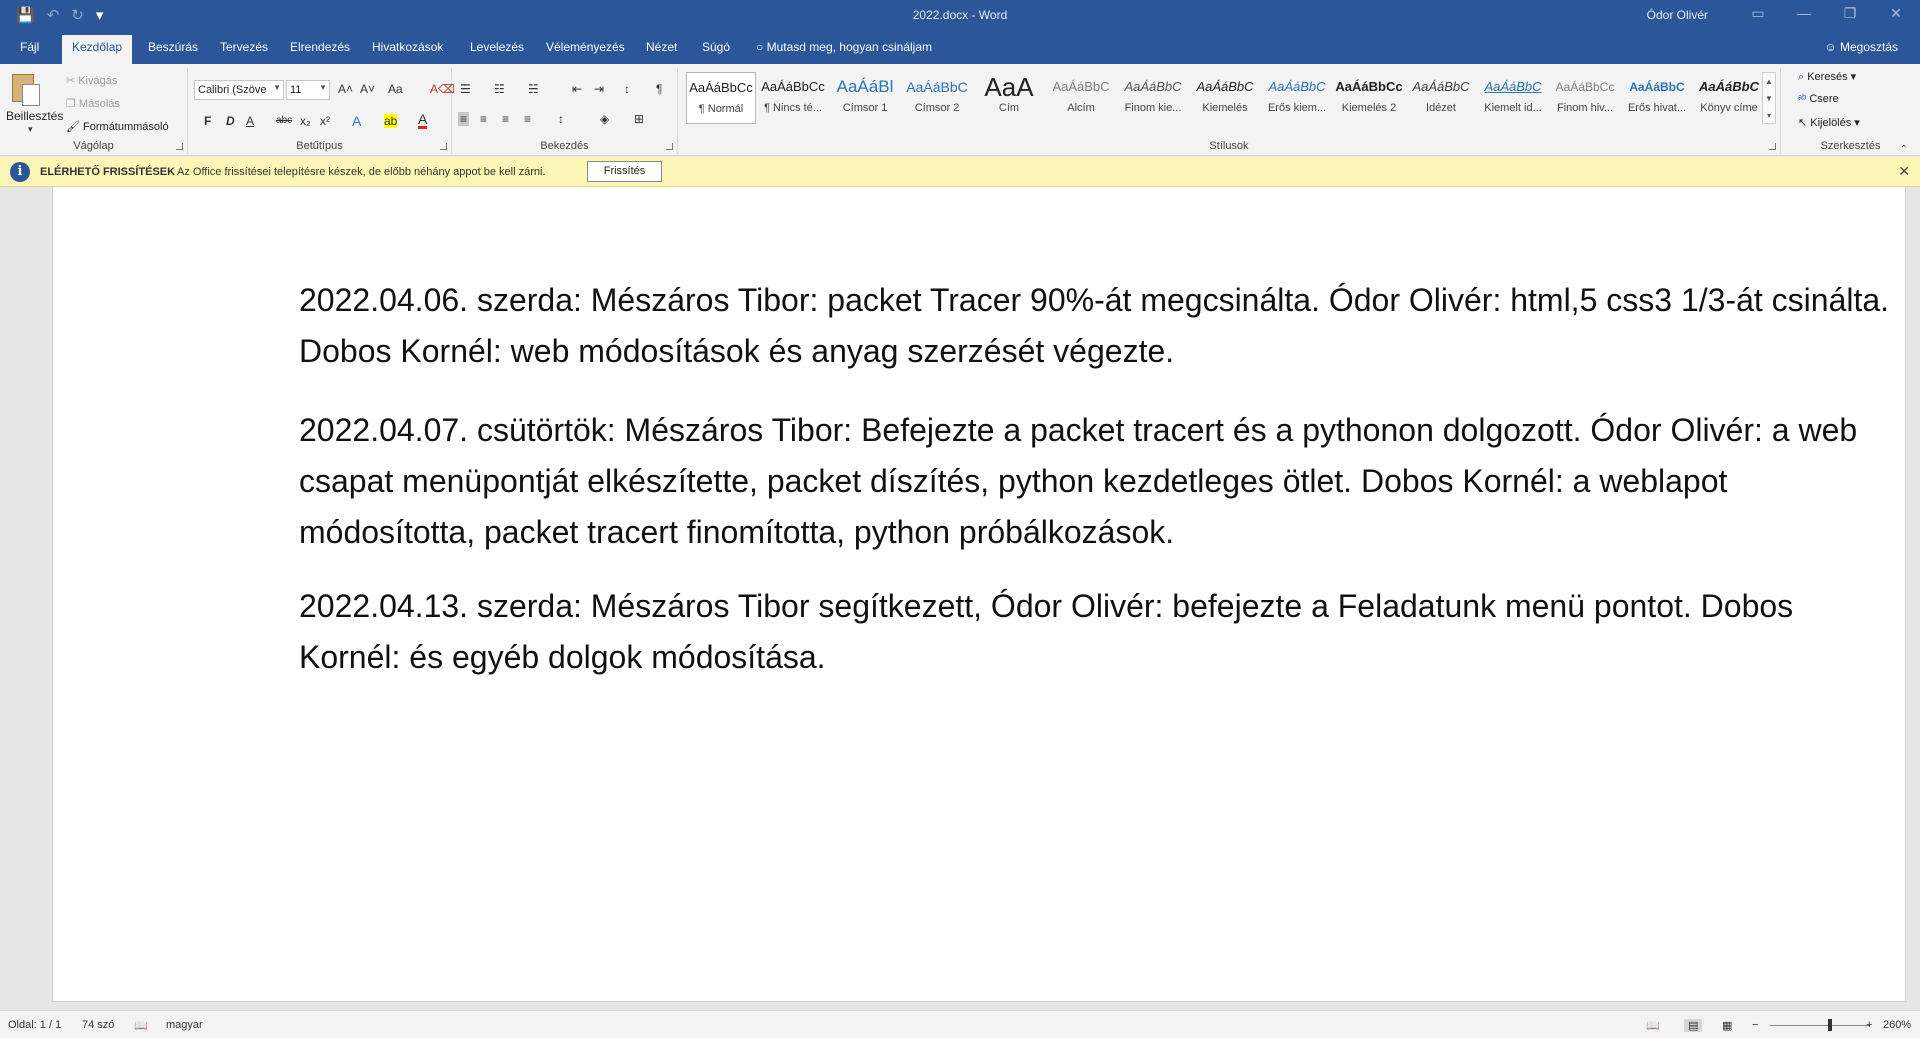  What do you see at coordinates (585, 47) in the screenshot?
I see `tab-review: Véleményezés` at bounding box center [585, 47].